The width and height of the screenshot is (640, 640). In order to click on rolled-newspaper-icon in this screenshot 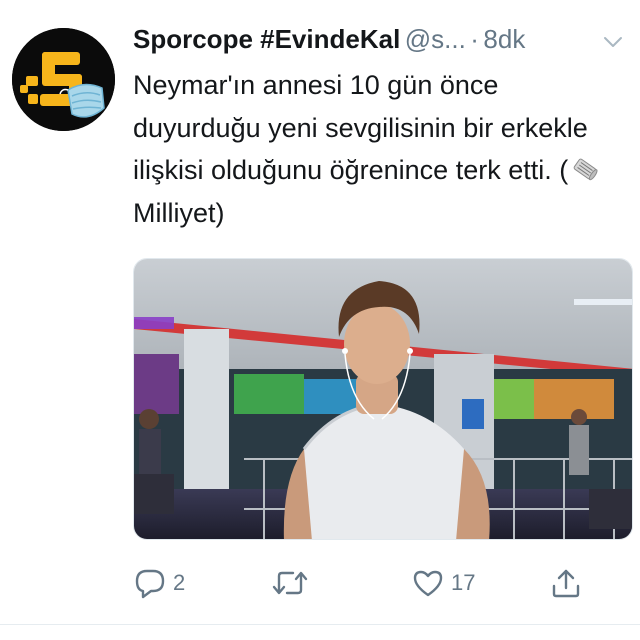, I will do `click(585, 169)`.